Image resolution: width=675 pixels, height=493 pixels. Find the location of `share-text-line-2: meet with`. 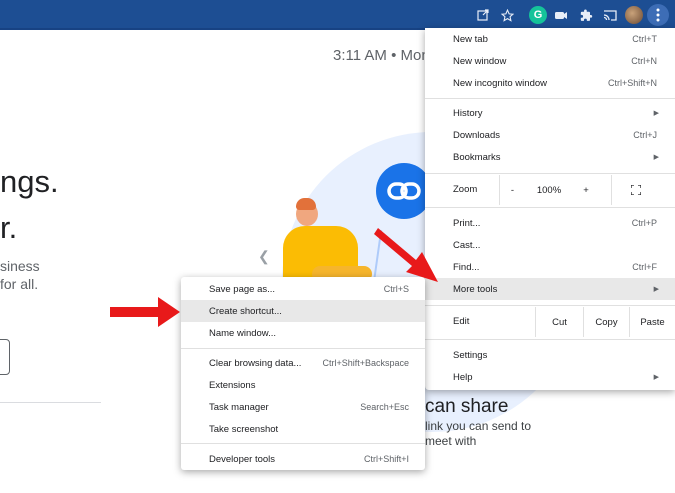

share-text-line-2: meet with is located at coordinates (451, 441).